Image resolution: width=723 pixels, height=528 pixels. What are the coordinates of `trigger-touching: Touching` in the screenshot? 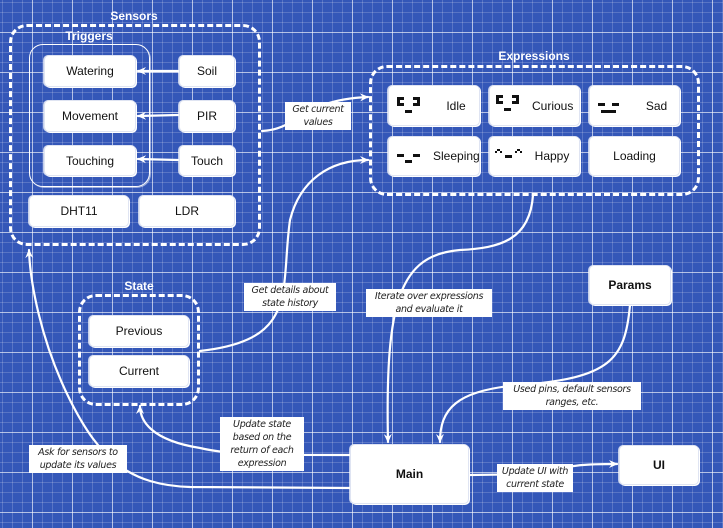 It's located at (90, 160).